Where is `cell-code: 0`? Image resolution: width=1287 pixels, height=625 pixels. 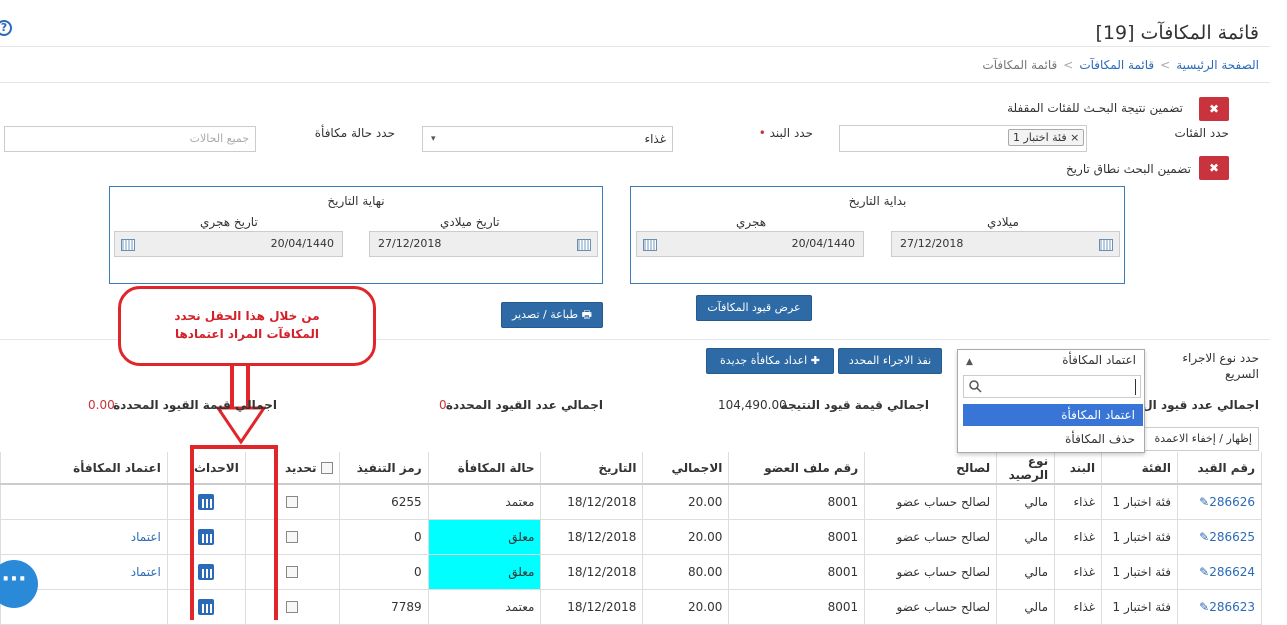
cell-code: 0 is located at coordinates (383, 571).